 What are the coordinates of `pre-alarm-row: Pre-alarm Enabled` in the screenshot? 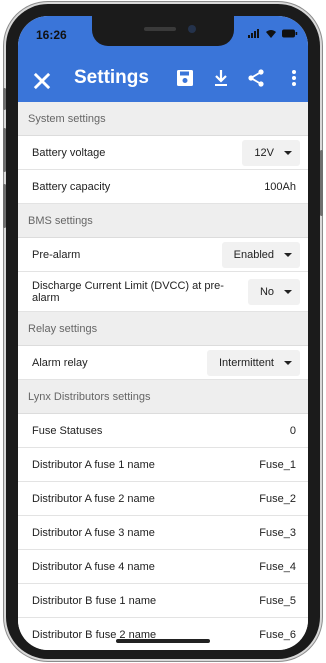 It's located at (163, 255).